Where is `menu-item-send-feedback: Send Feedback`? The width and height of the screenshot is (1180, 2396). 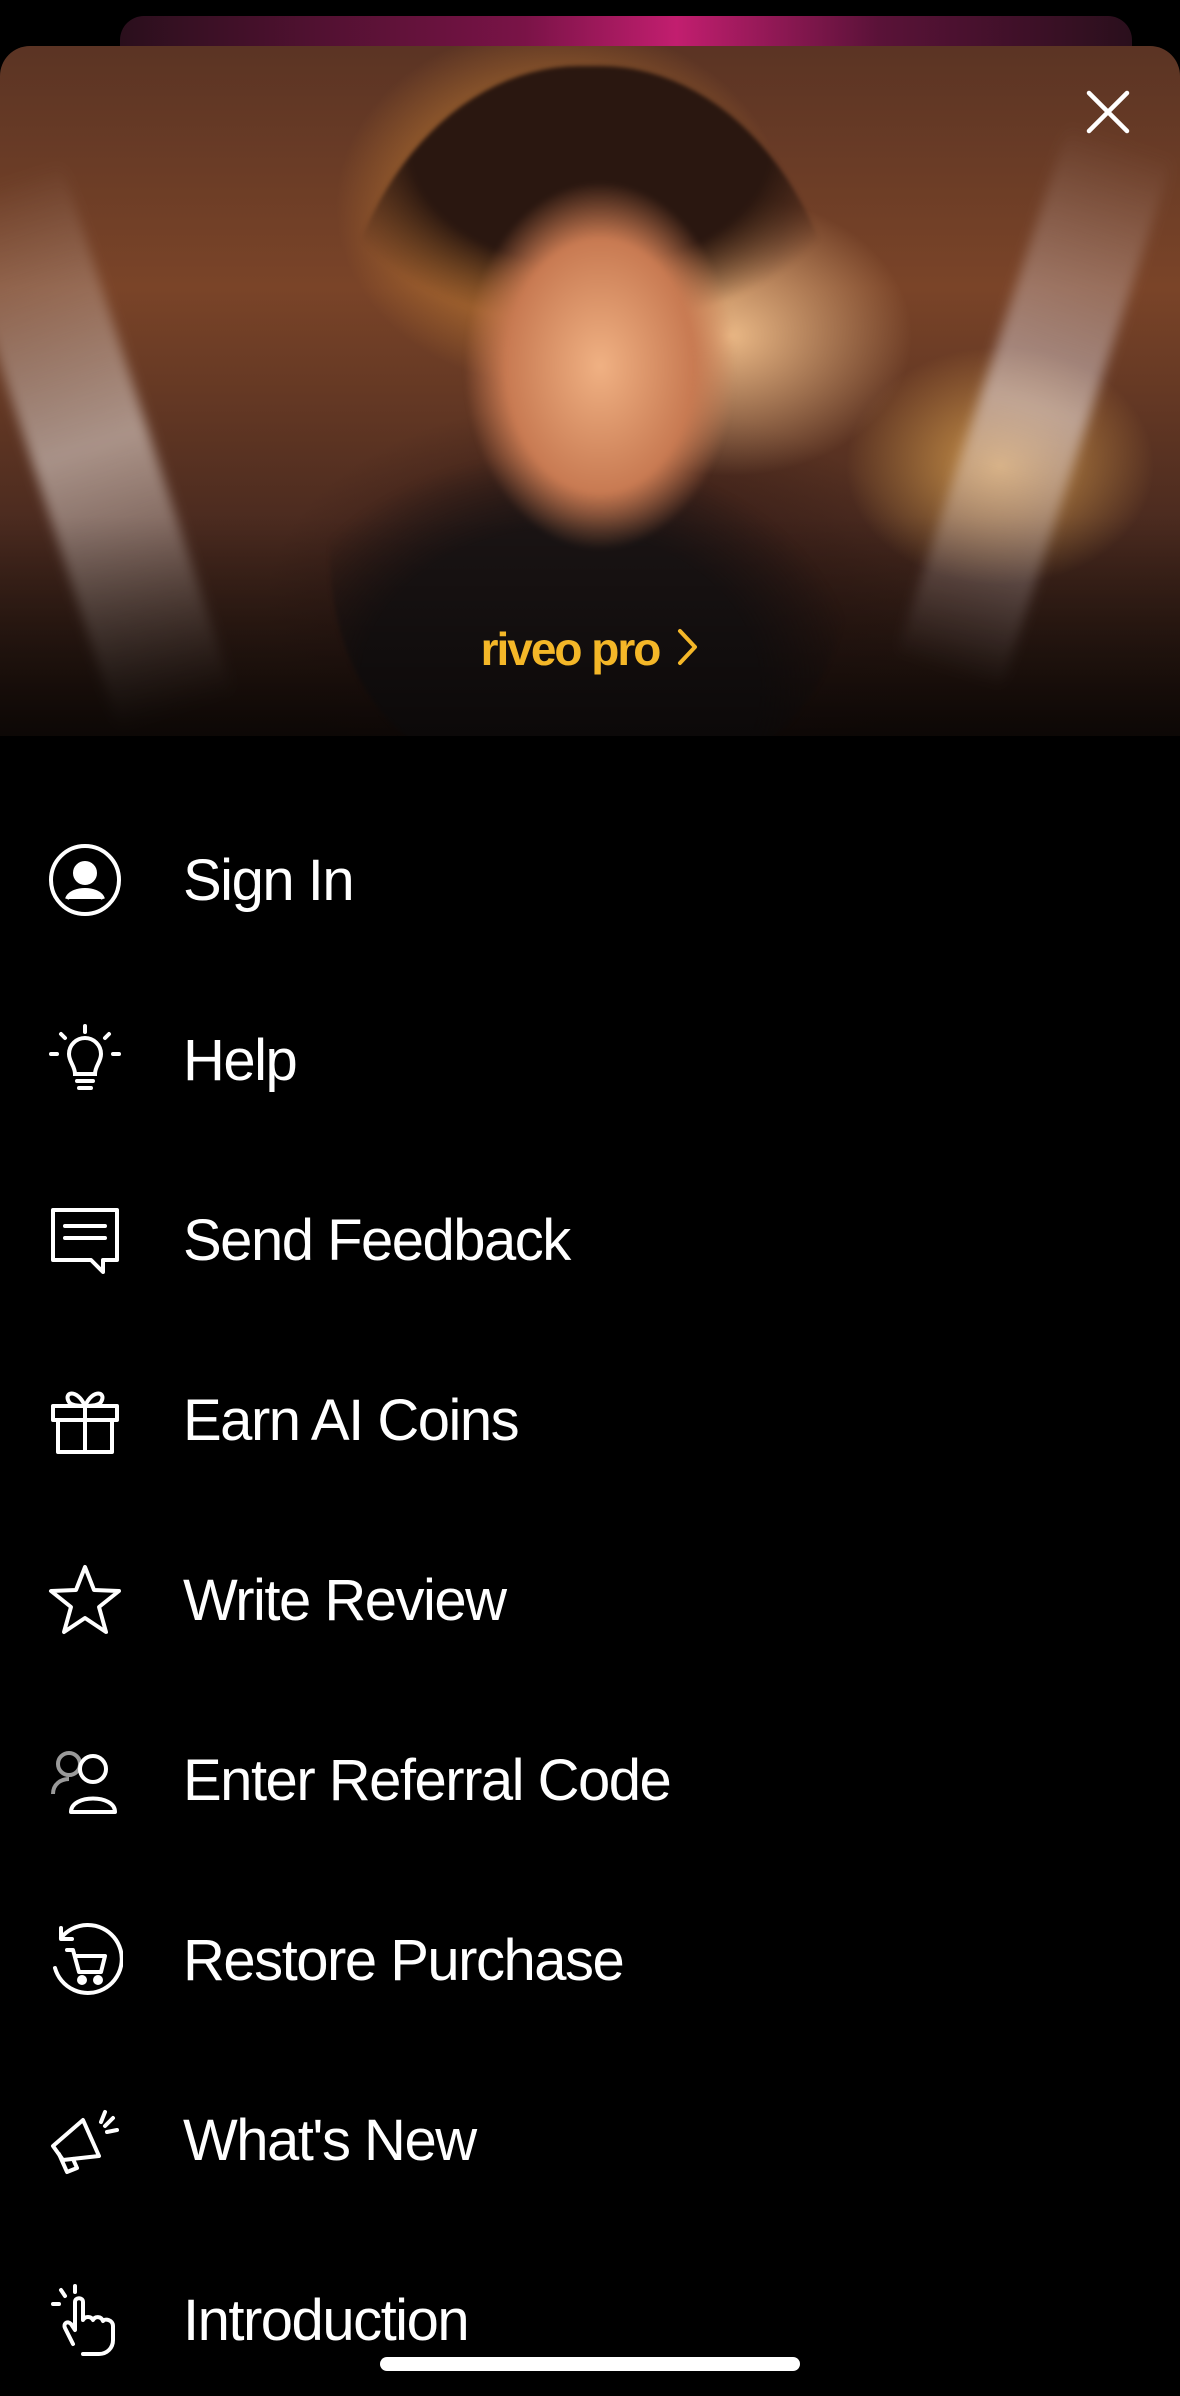 menu-item-send-feedback: Send Feedback is located at coordinates (590, 1240).